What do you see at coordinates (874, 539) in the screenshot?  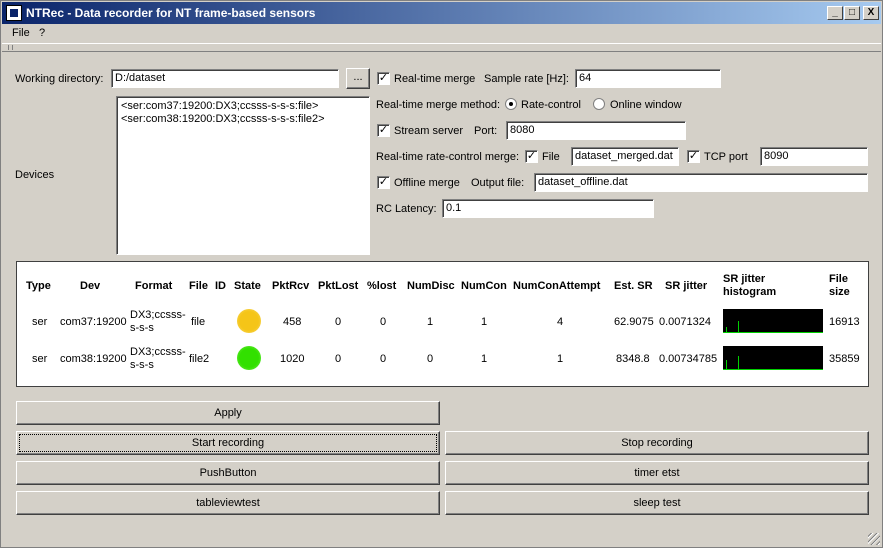 I see `resize-grip` at bounding box center [874, 539].